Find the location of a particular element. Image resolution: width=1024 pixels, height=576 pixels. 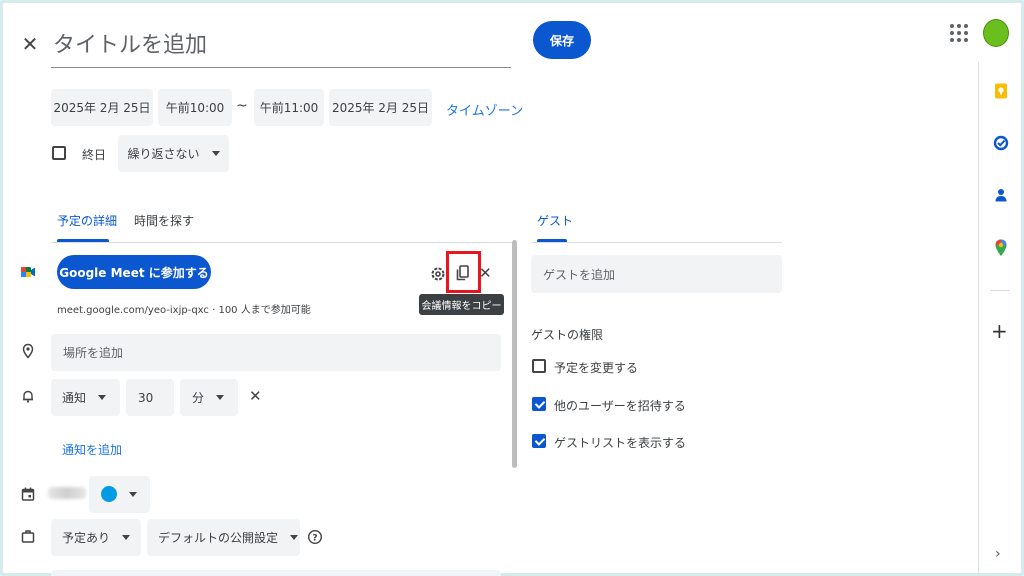

event-color-dropdown is located at coordinates (119, 494).